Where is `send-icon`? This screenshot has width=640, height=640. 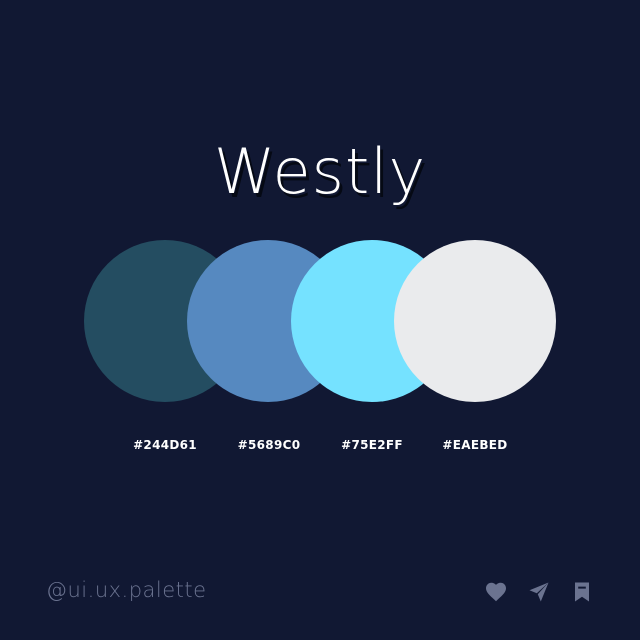 send-icon is located at coordinates (539, 592).